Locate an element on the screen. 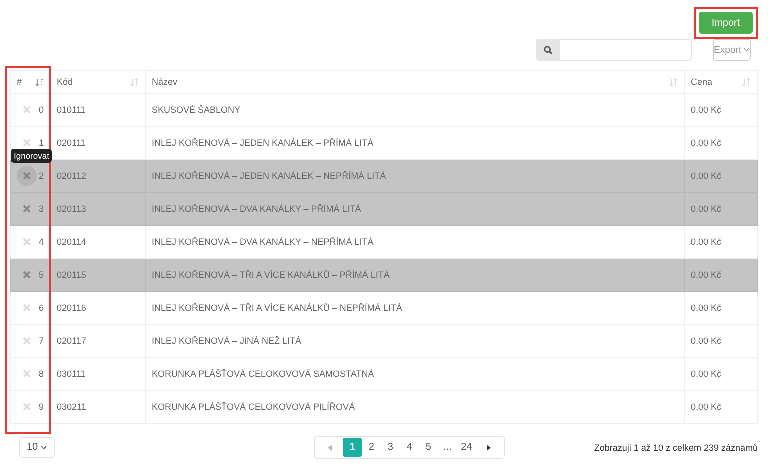 This screenshot has height=474, width=768. code-cell: 020112 is located at coordinates (71, 176).